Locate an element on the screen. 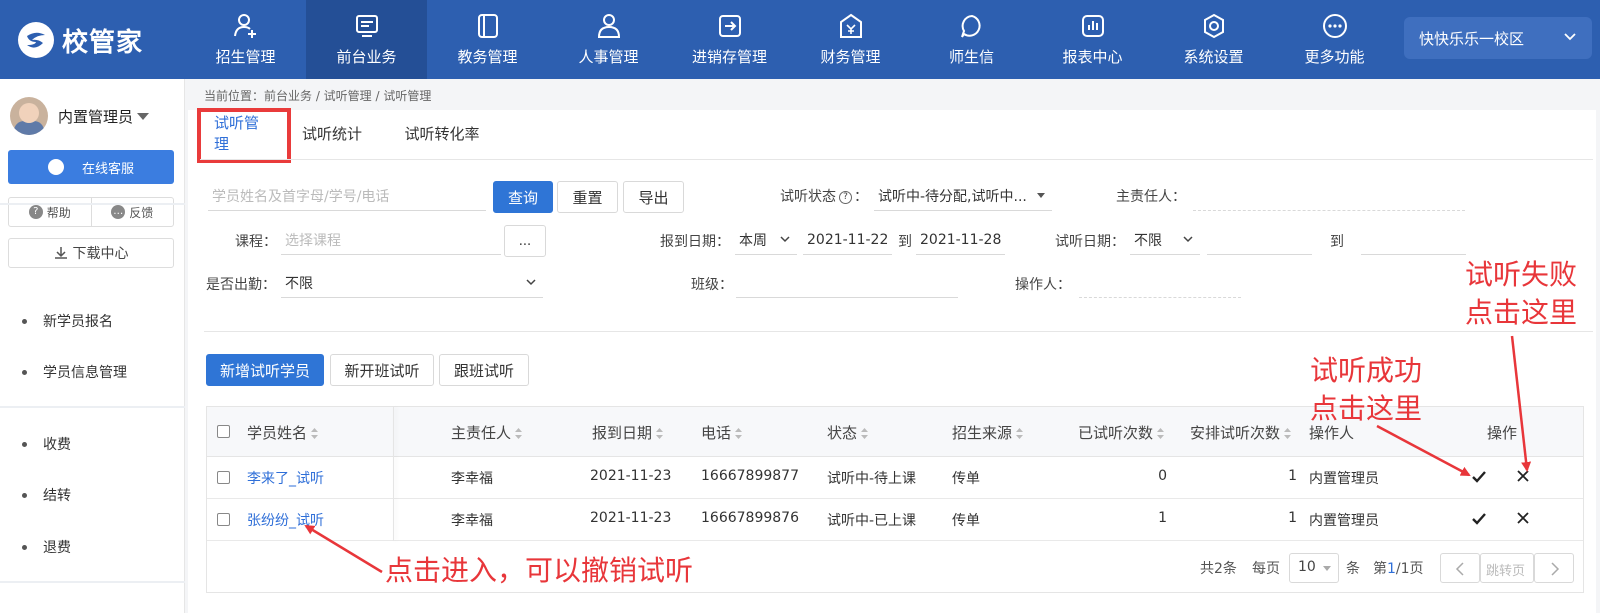  chevron-left-icon is located at coordinates (1459, 569).